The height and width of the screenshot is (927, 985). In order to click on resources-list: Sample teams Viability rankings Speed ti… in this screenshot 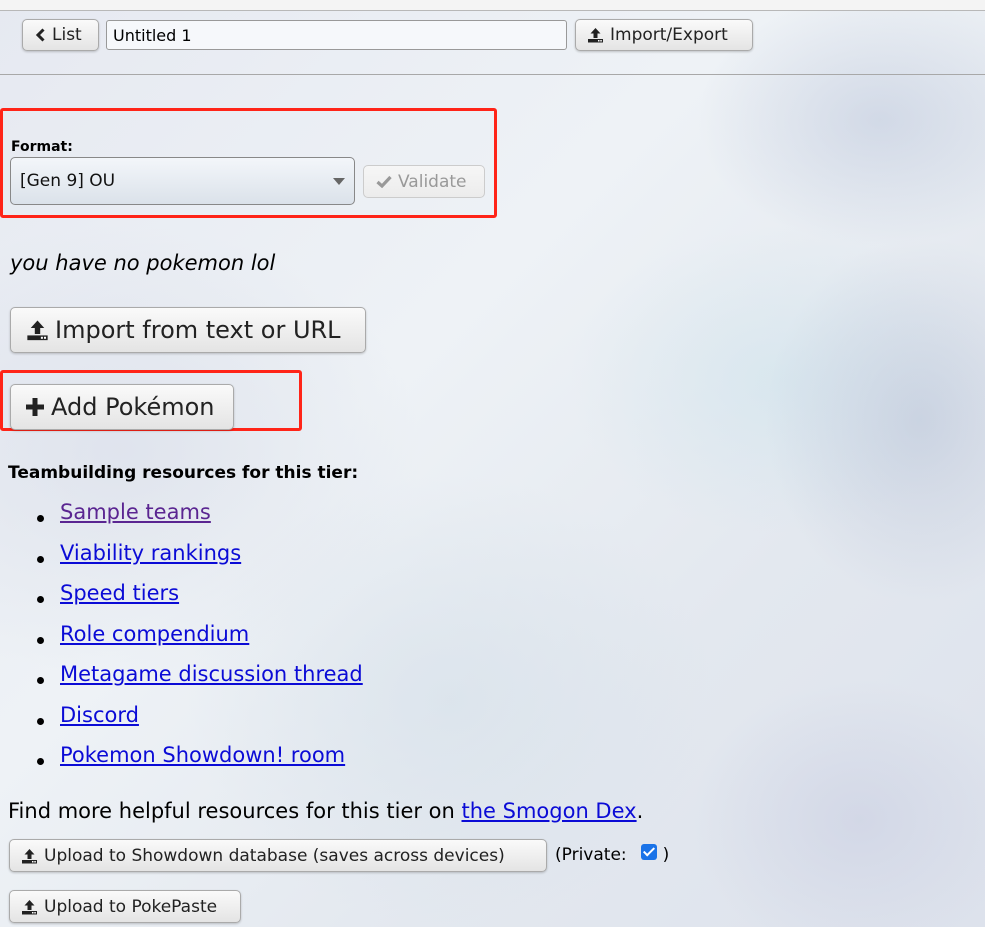, I will do `click(181, 642)`.